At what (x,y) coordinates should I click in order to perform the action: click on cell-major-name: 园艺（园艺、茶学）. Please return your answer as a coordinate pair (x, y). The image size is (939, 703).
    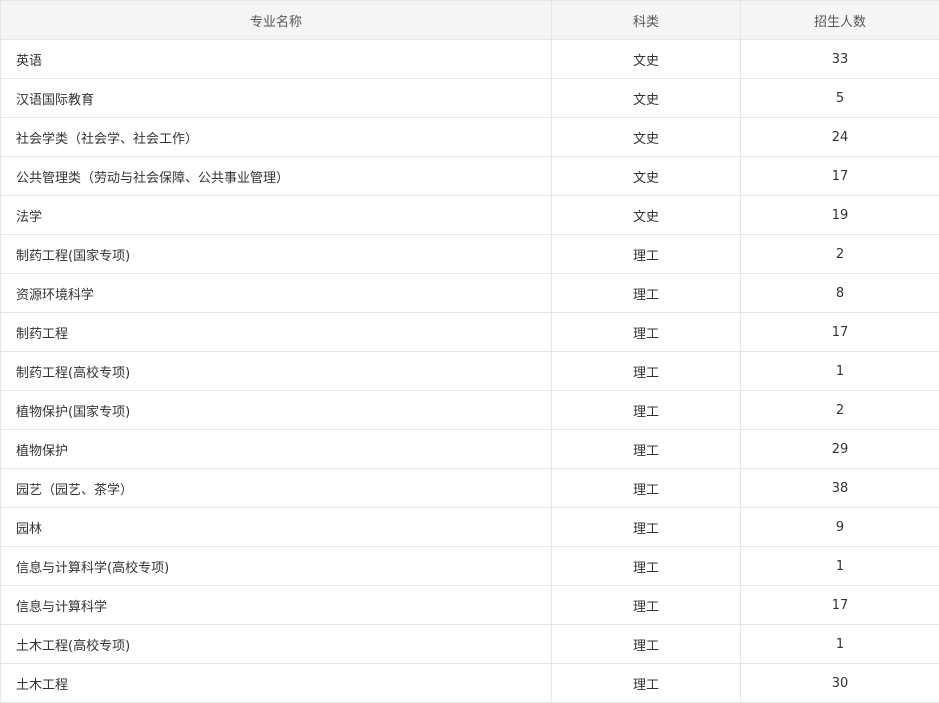
    Looking at the image, I should click on (276, 488).